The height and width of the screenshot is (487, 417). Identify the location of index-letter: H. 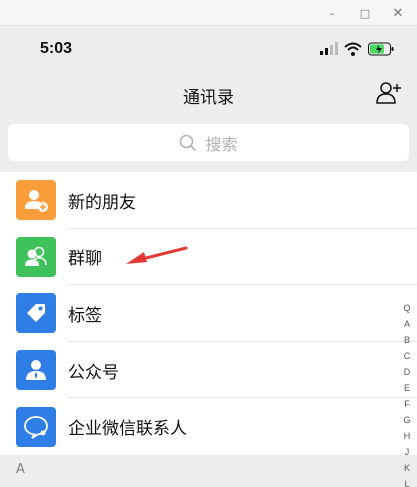
(407, 436).